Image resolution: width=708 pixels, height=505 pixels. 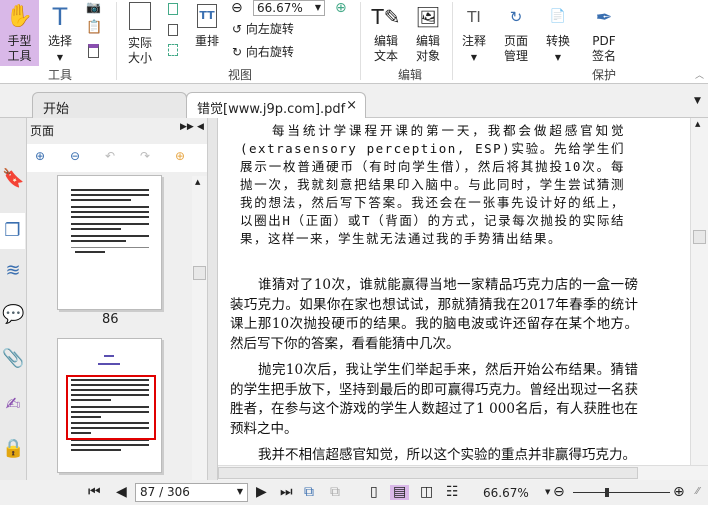 What do you see at coordinates (59, 75) in the screenshot?
I see `group-label-tools: 工具` at bounding box center [59, 75].